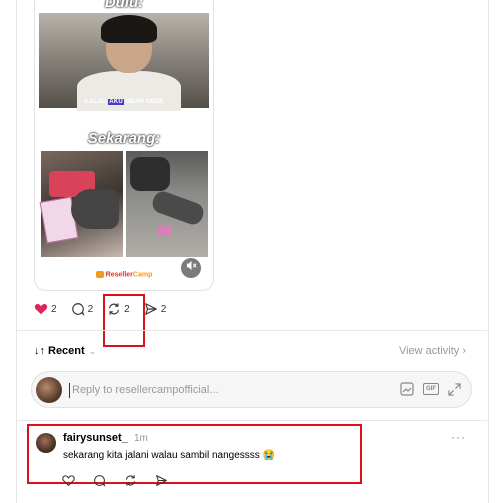 The height and width of the screenshot is (503, 500). What do you see at coordinates (407, 389) in the screenshot?
I see `image-icon` at bounding box center [407, 389].